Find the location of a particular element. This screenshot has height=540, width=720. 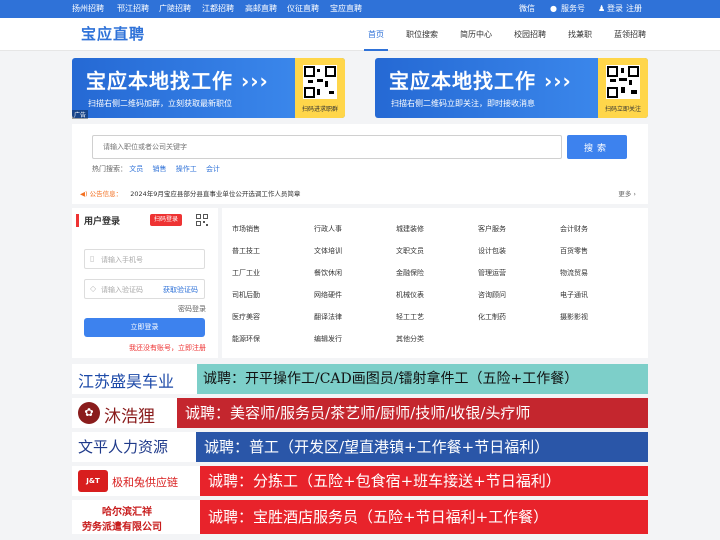

recruit-ad: J&T 极和兔供应链 诚聘：分拣工（五险+包食宿+班车接送+节日福利） is located at coordinates (360, 481).